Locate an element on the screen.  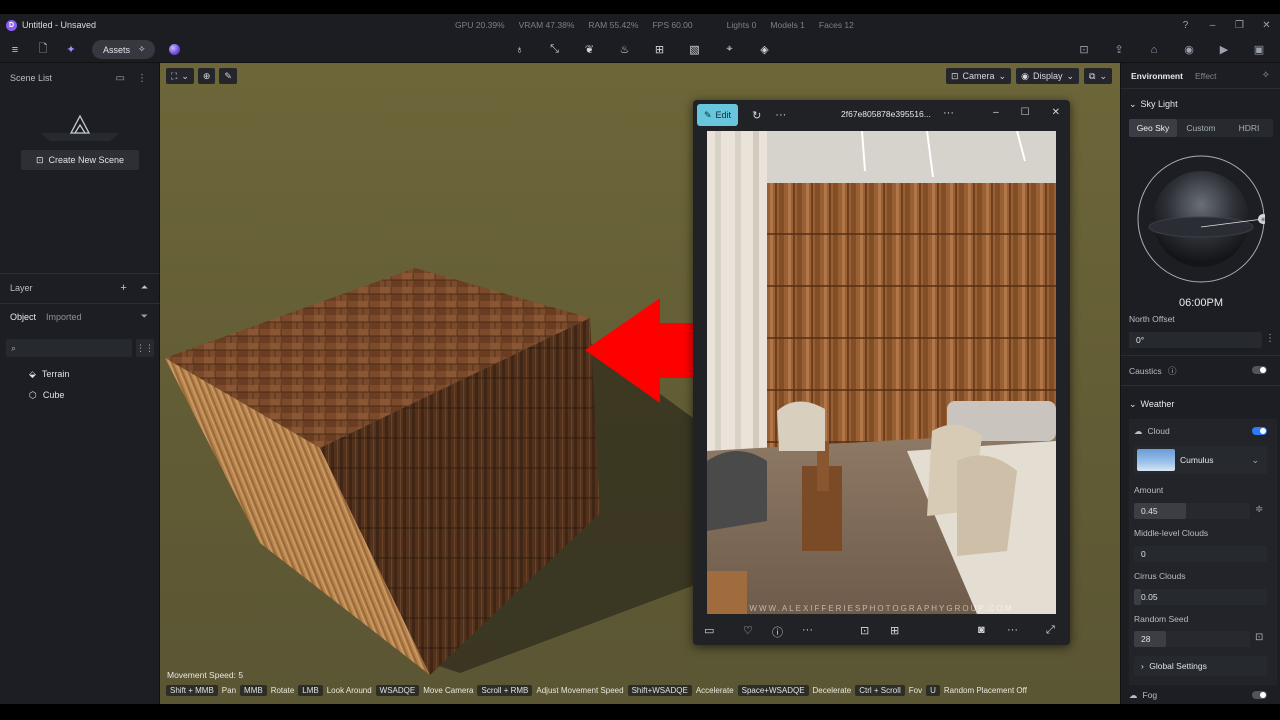
pointer-icon: ⌖ is located at coordinates (729, 49).